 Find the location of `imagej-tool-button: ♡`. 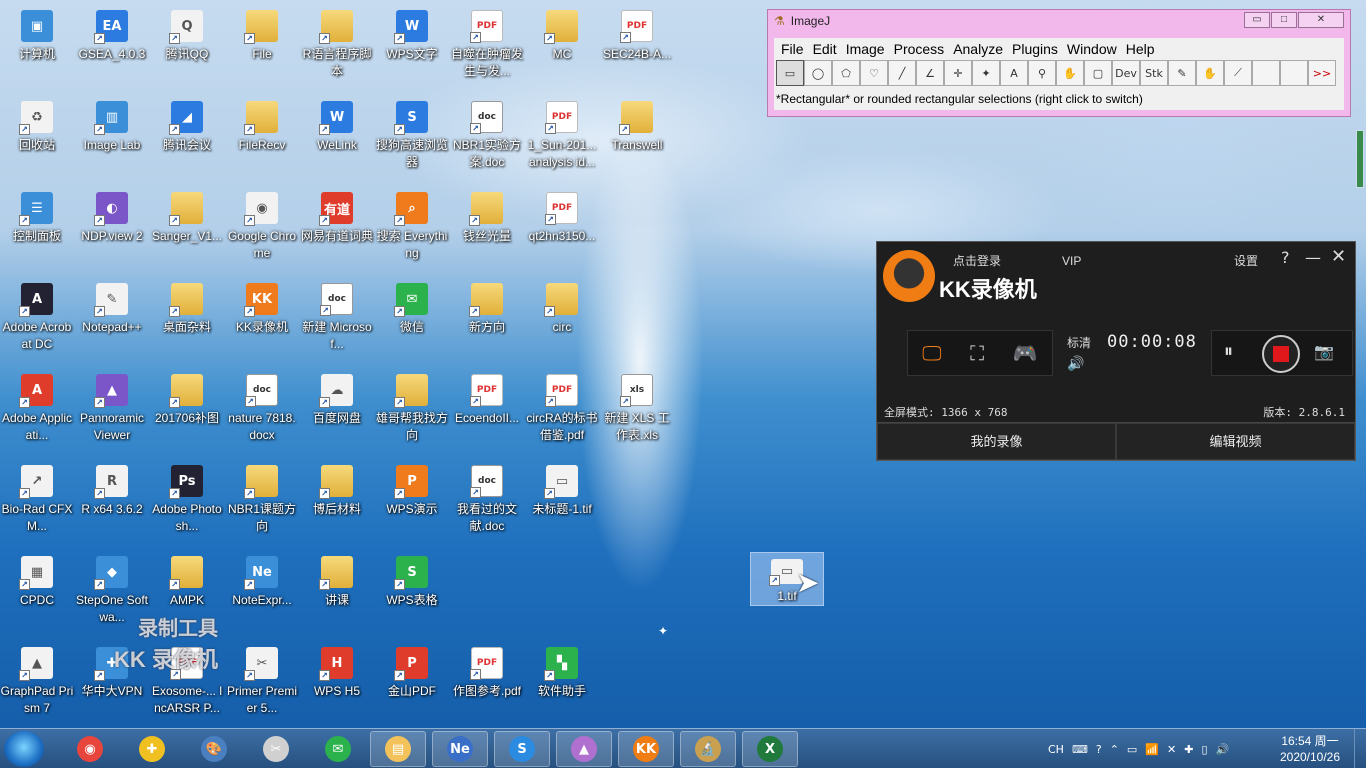

imagej-tool-button: ♡ is located at coordinates (874, 73).